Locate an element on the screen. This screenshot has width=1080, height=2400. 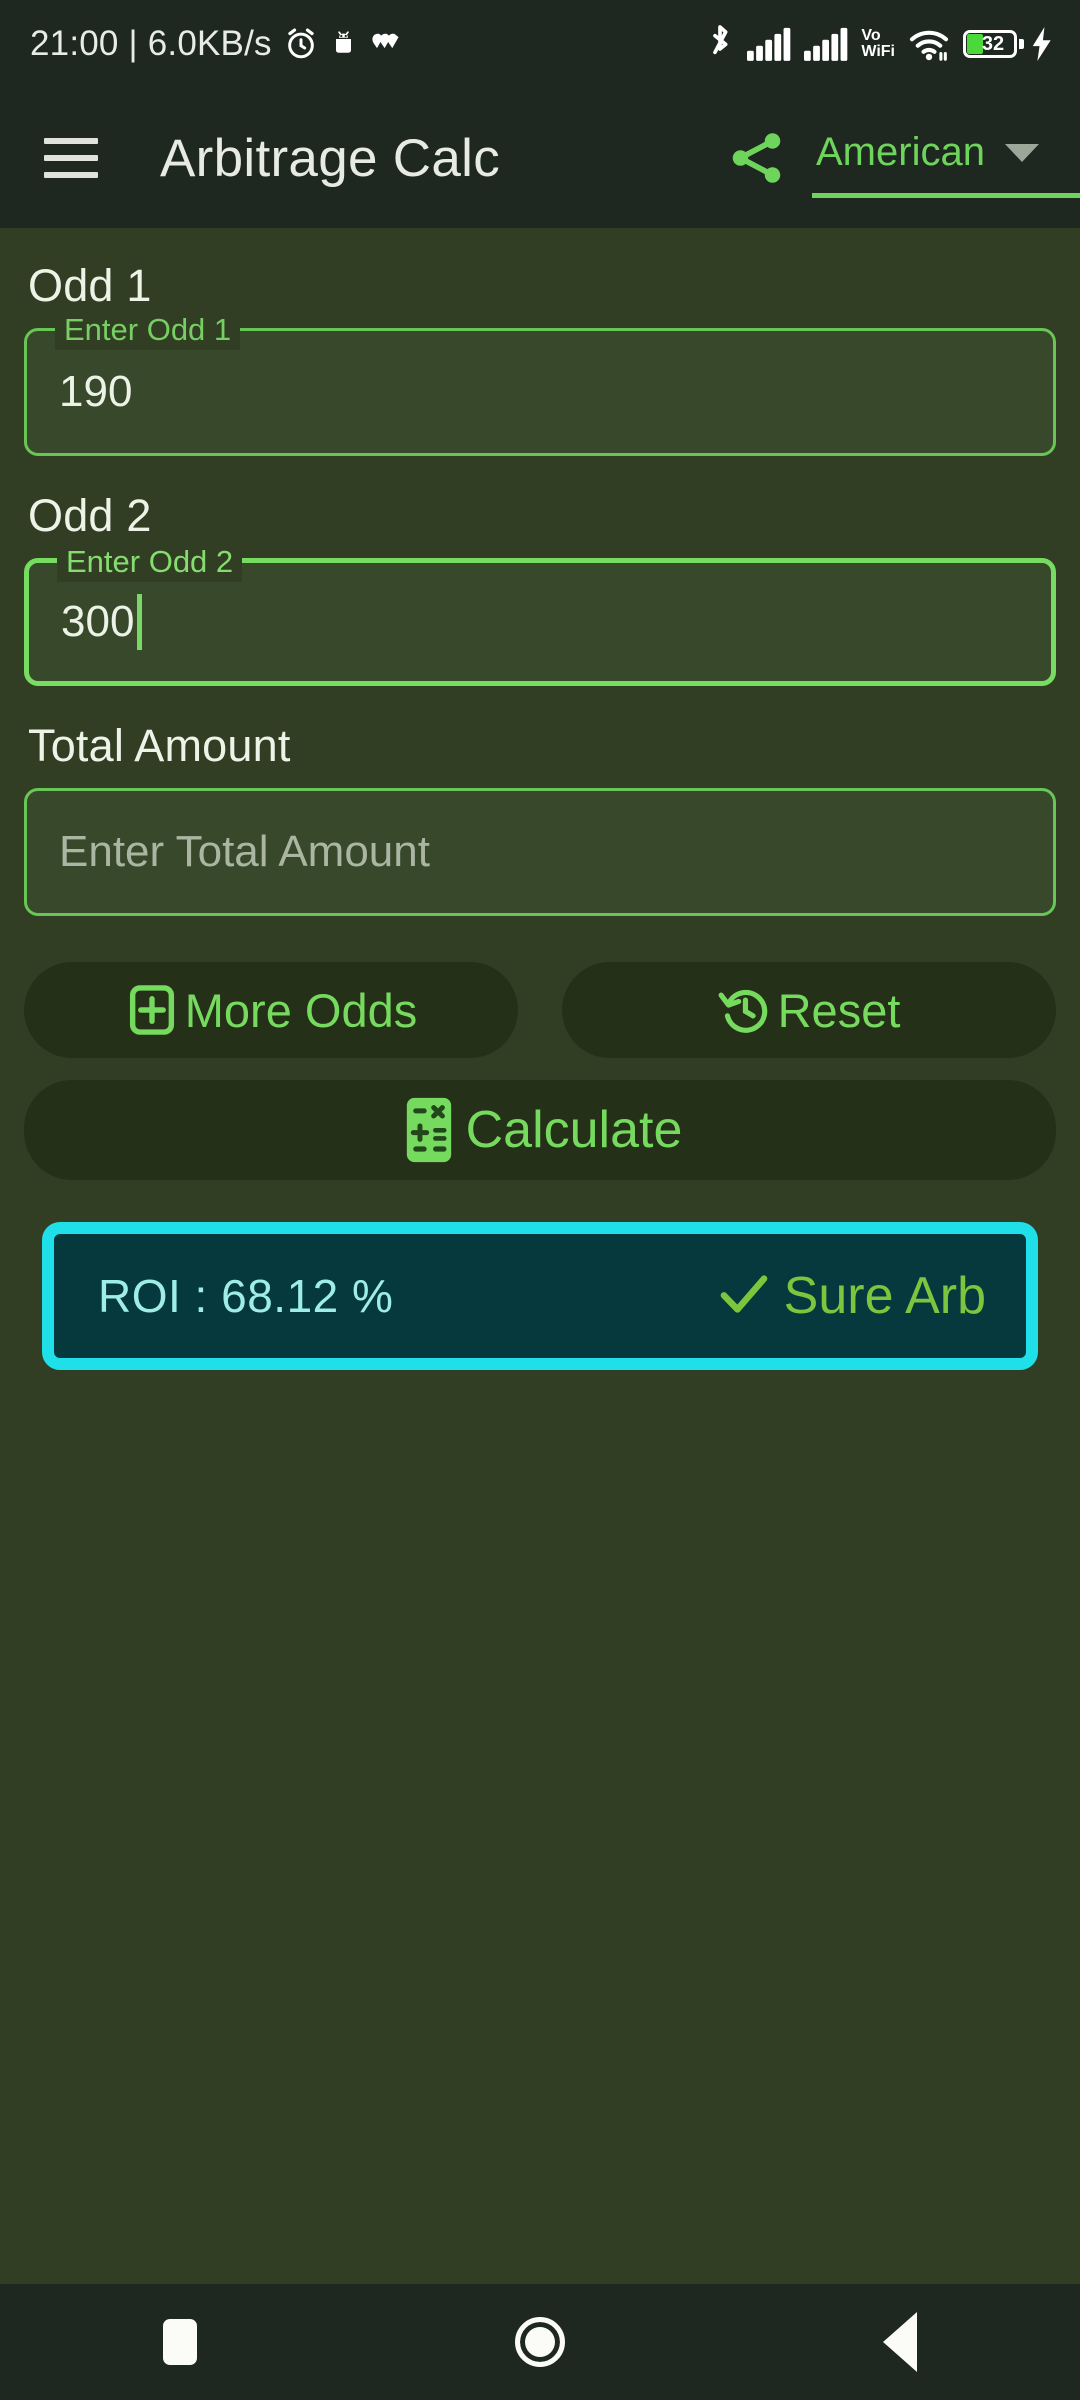
odd1-input: Enter Odd 1 190 is located at coordinates (540, 383).